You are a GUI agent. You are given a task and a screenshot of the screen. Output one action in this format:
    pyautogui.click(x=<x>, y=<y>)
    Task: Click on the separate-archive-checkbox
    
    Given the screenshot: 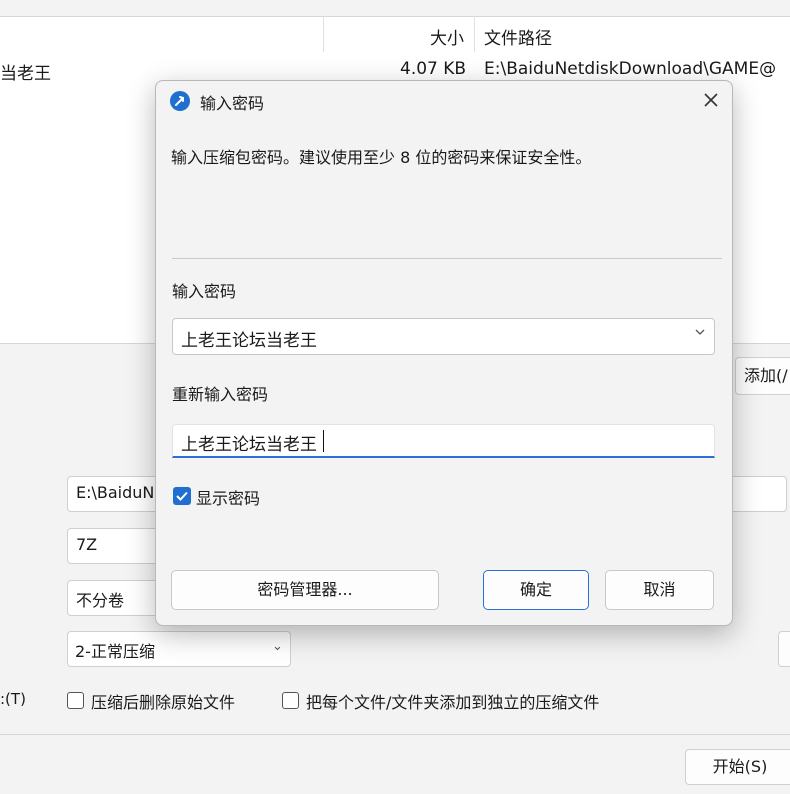 What is the action you would take?
    pyautogui.click(x=290, y=700)
    